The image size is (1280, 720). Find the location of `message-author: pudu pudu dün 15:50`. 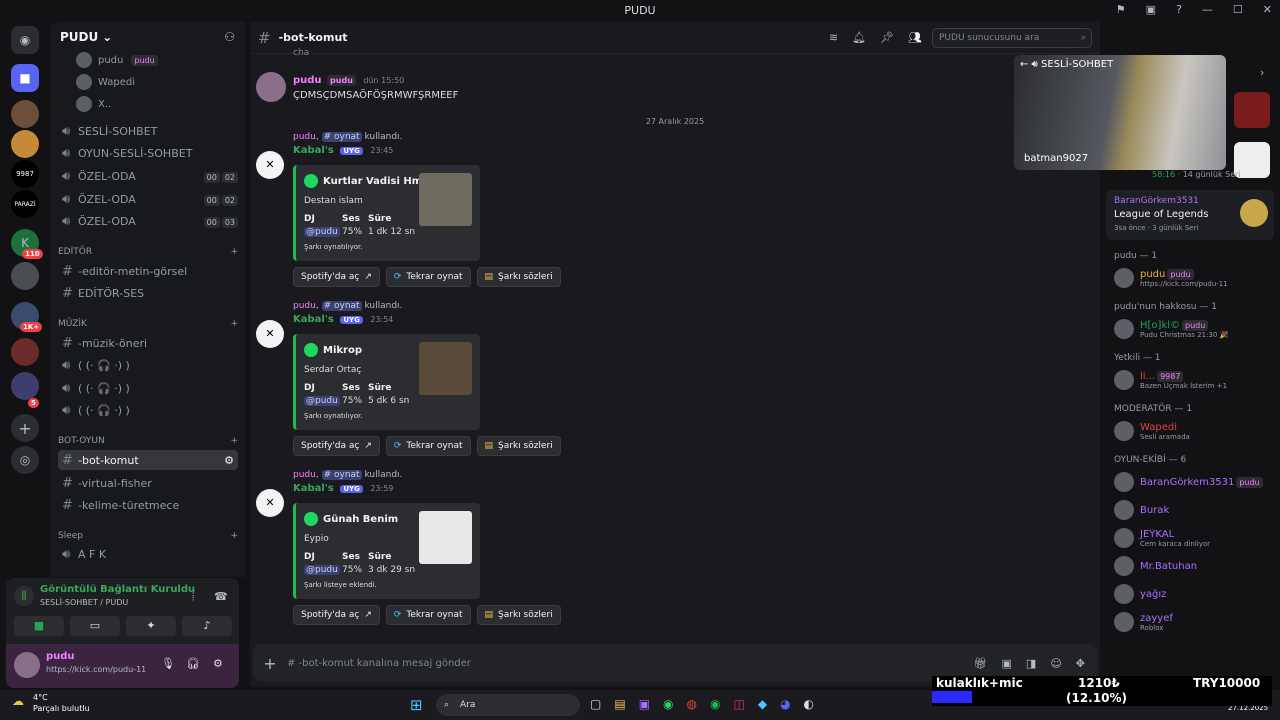

message-author: pudu pudu dün 15:50 is located at coordinates (348, 80).